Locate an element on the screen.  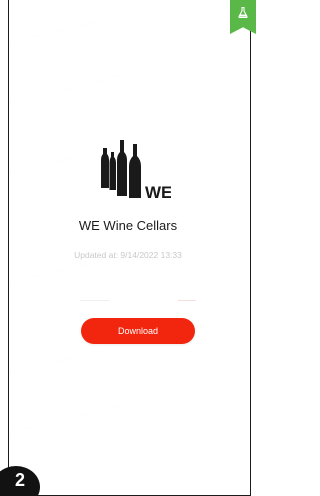
beta-badge is located at coordinates (243, 17).